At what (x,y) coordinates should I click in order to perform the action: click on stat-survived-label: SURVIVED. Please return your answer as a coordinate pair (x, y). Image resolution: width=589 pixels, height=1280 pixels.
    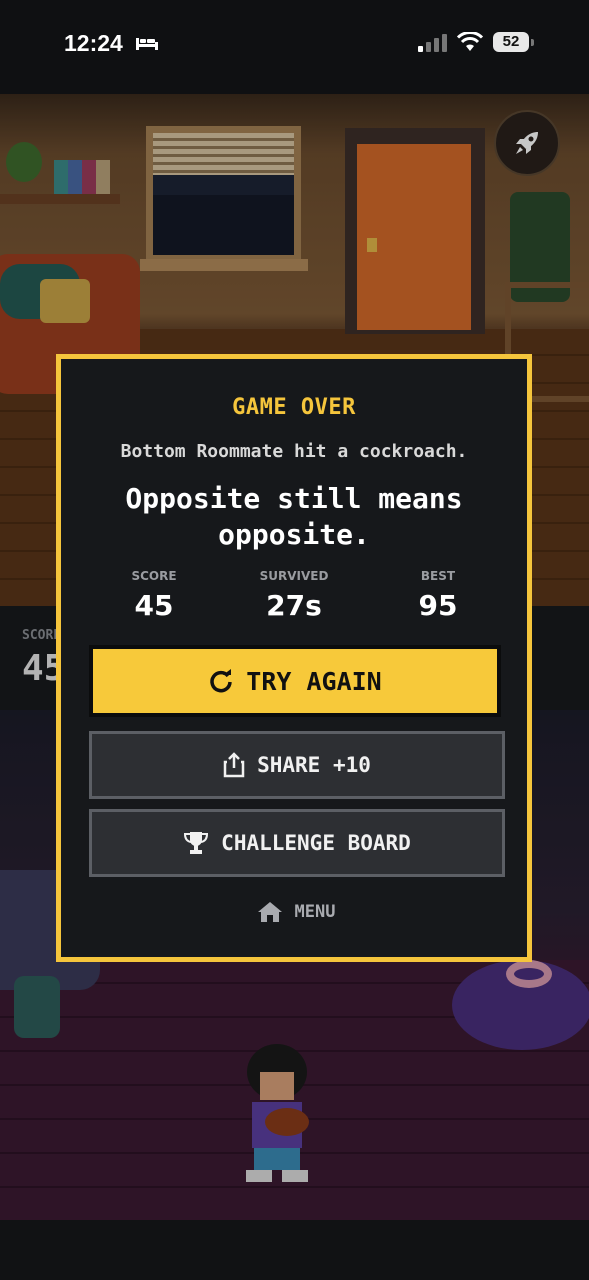
    Looking at the image, I should click on (294, 576).